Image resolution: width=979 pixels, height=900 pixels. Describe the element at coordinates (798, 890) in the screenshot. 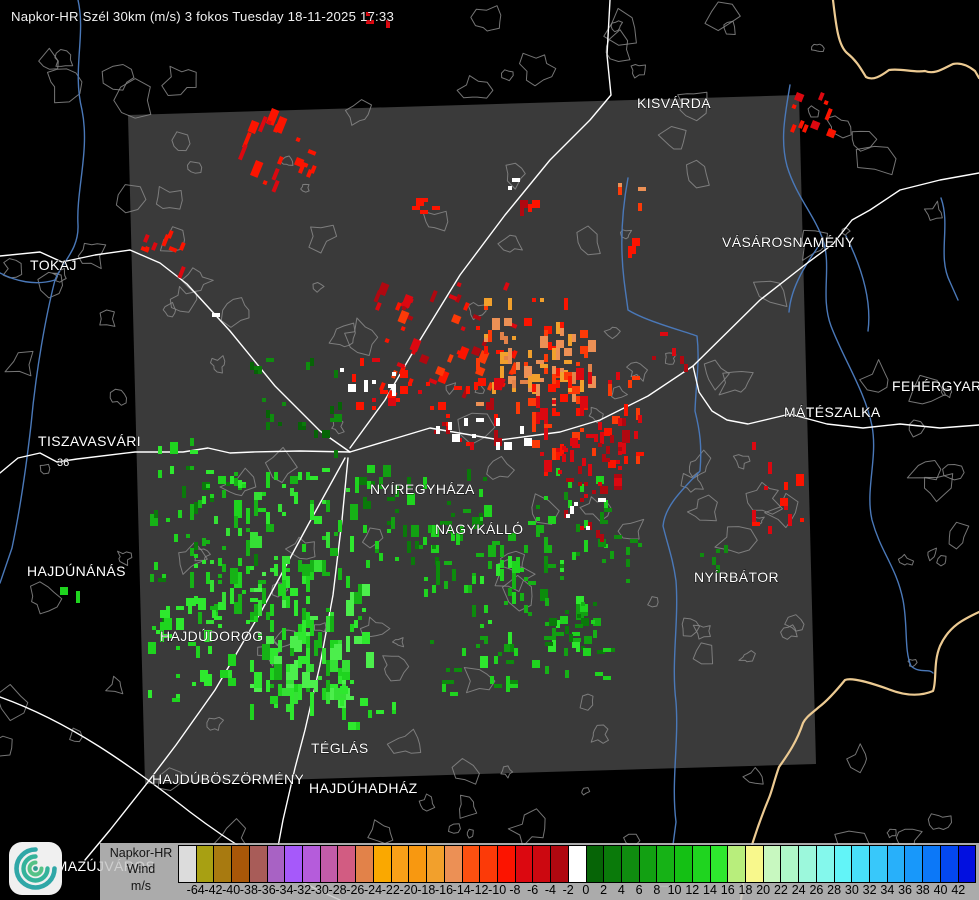

I see `colorbar-tick-label: 24` at that location.